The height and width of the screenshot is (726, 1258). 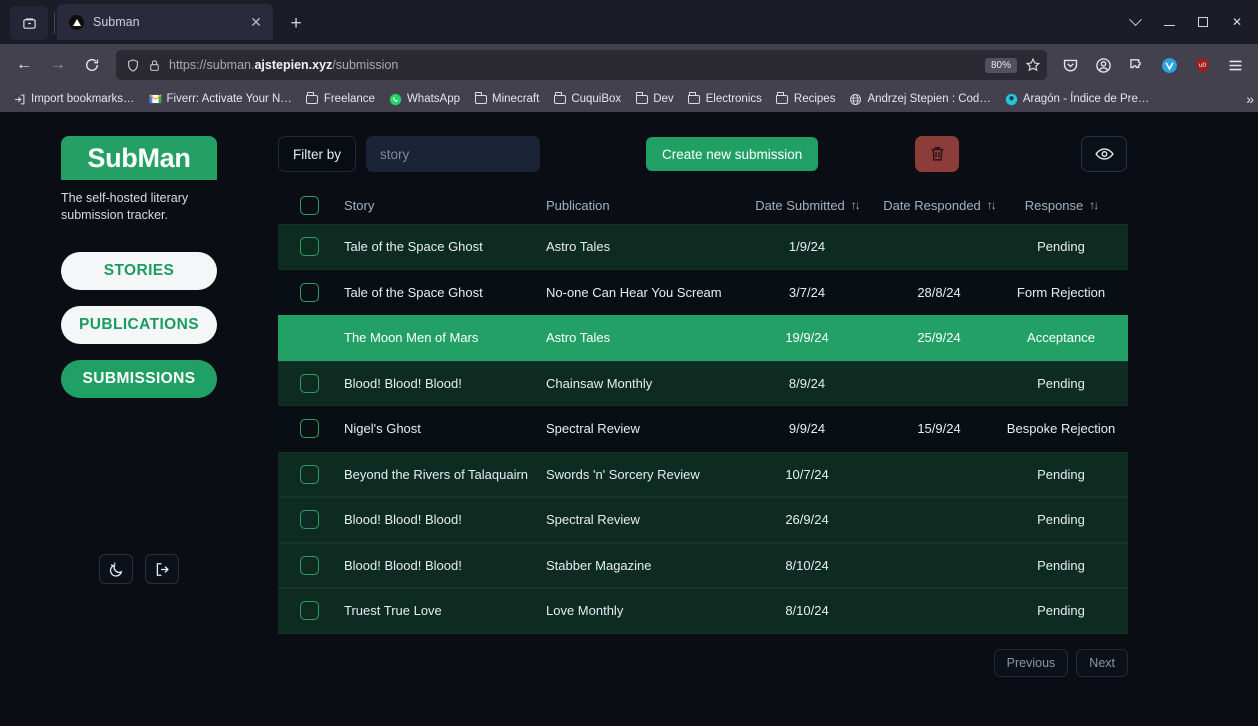 What do you see at coordinates (116, 22) in the screenshot?
I see `tab-title: Subman` at bounding box center [116, 22].